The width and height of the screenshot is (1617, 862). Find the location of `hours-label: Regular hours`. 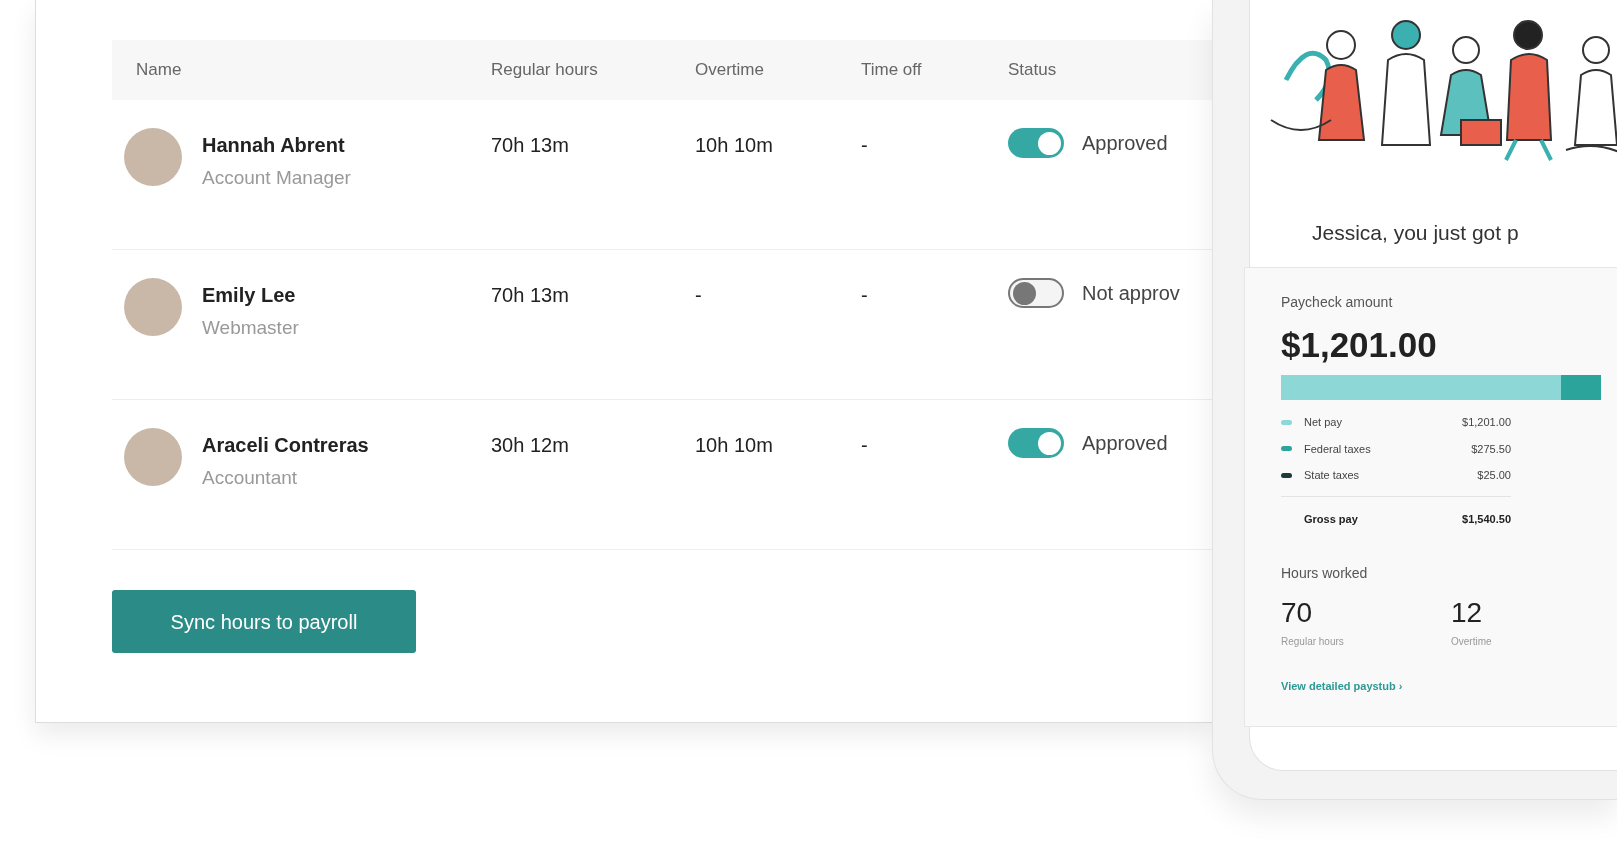

hours-label: Regular hours is located at coordinates (1313, 642).